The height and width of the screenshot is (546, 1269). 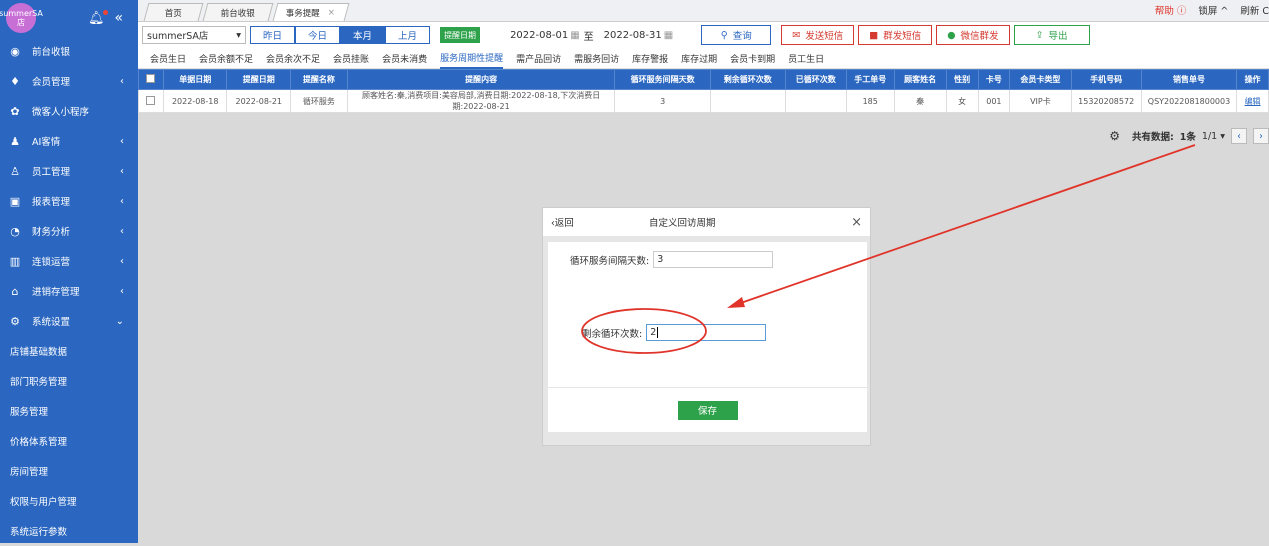 I want to click on next-page-button: ›, so click(x=1261, y=136).